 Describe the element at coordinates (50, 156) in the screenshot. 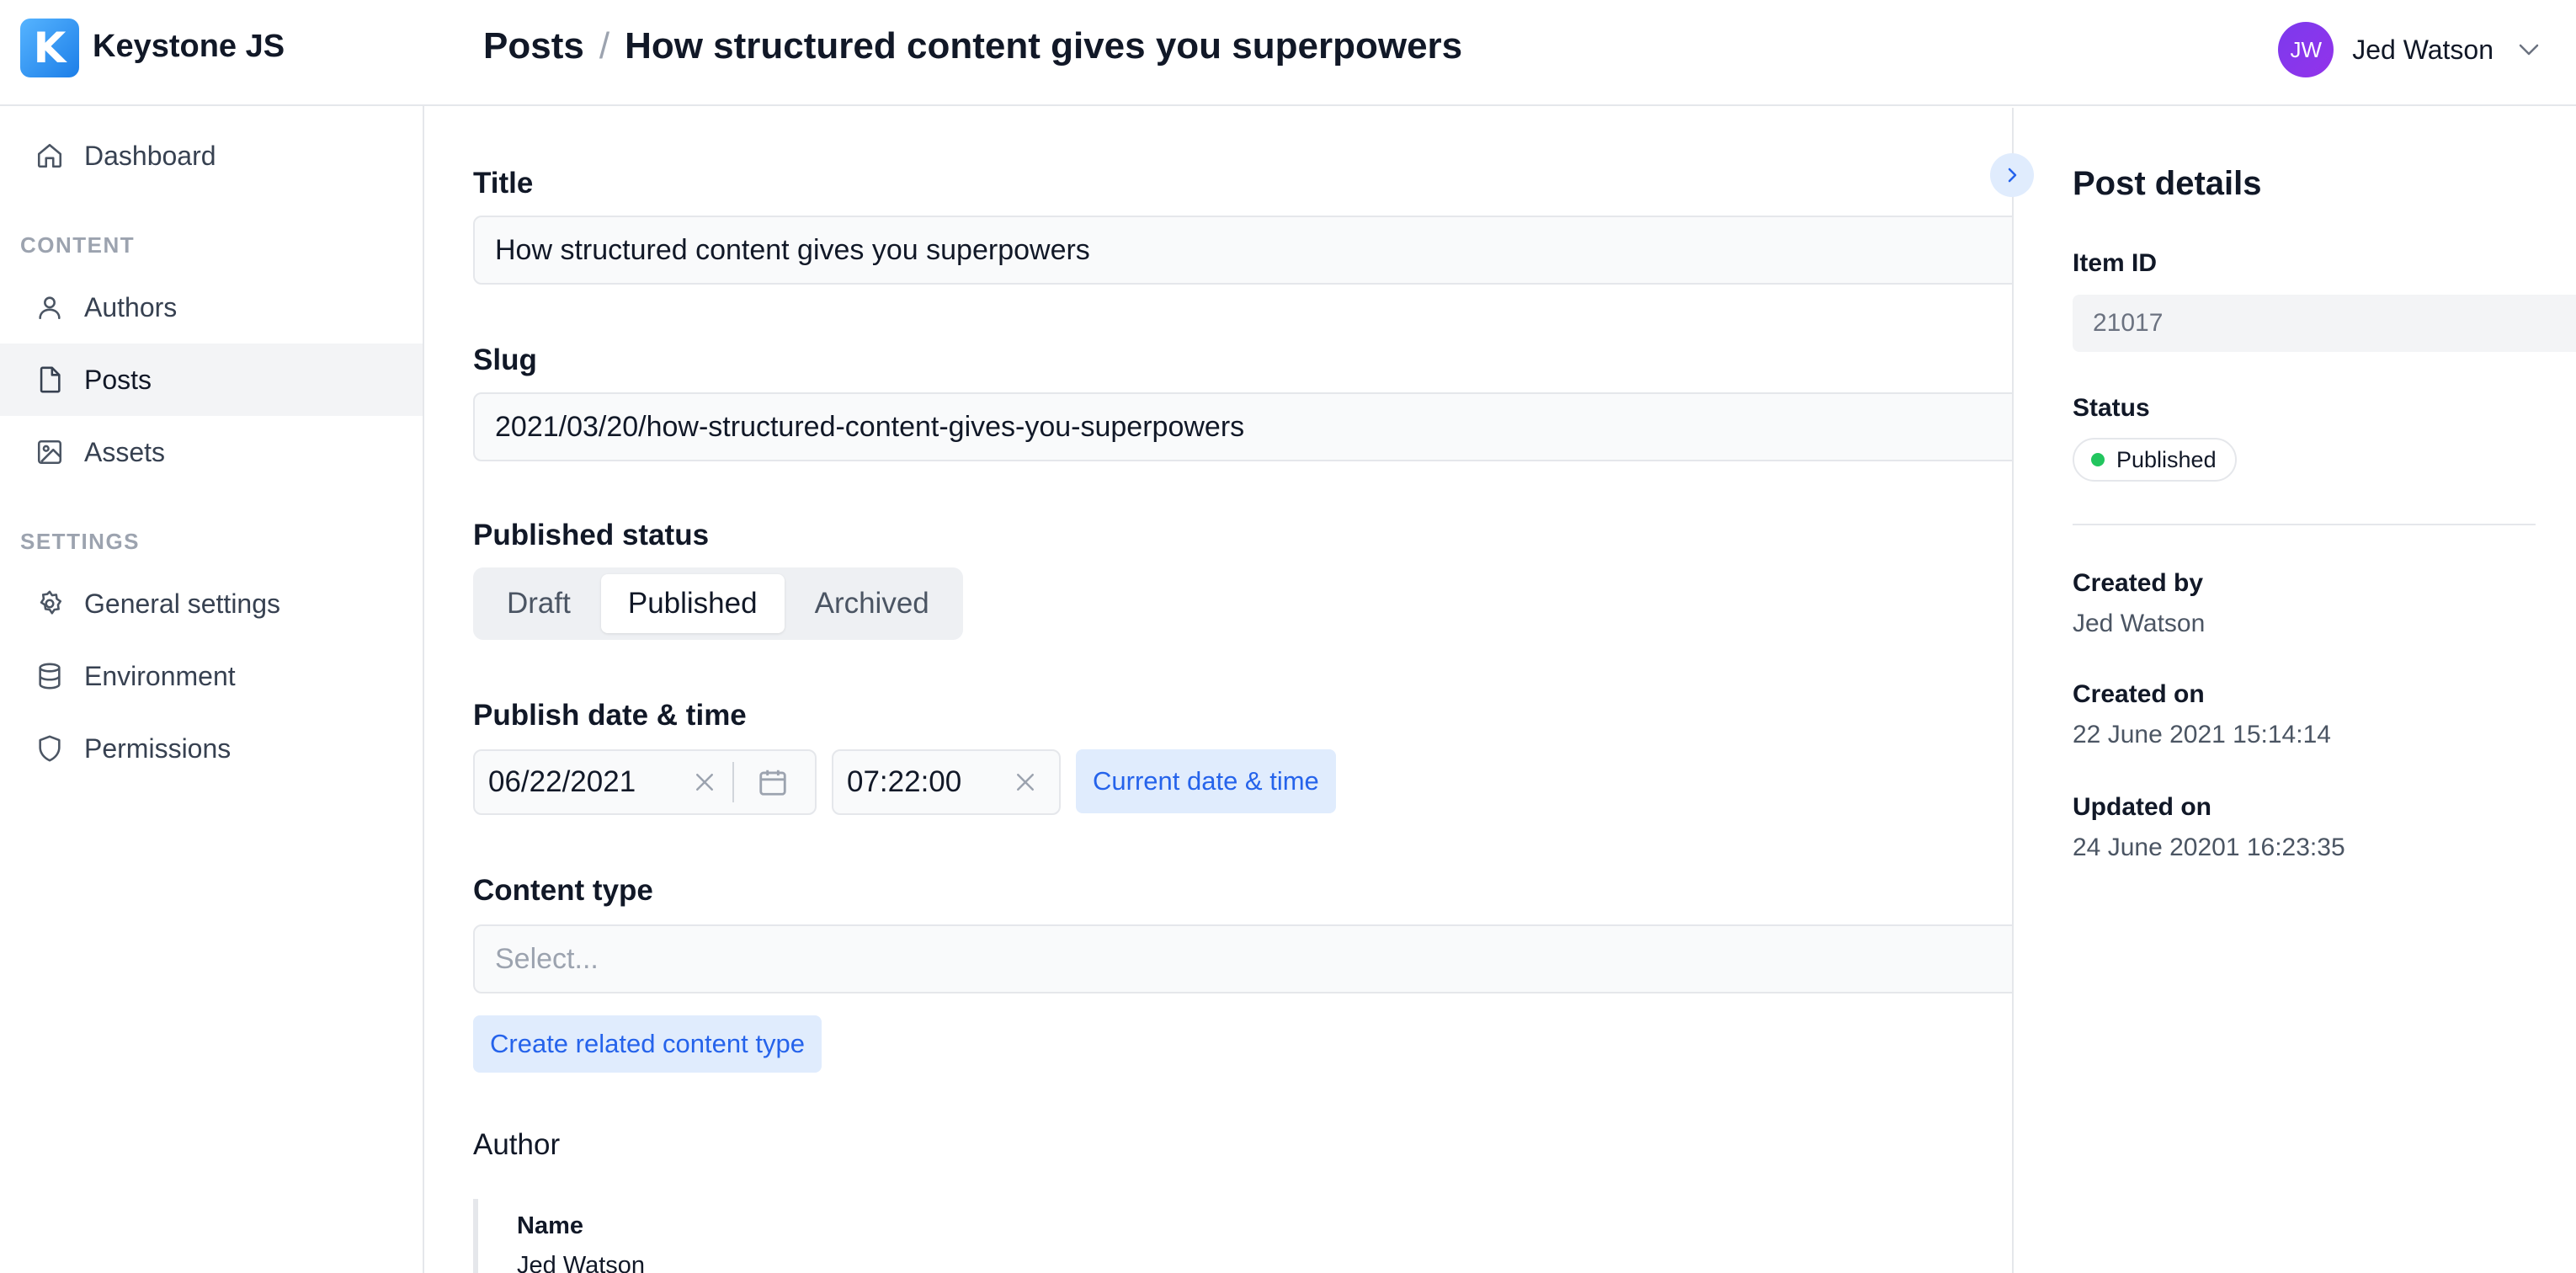

I see `home-icon` at that location.